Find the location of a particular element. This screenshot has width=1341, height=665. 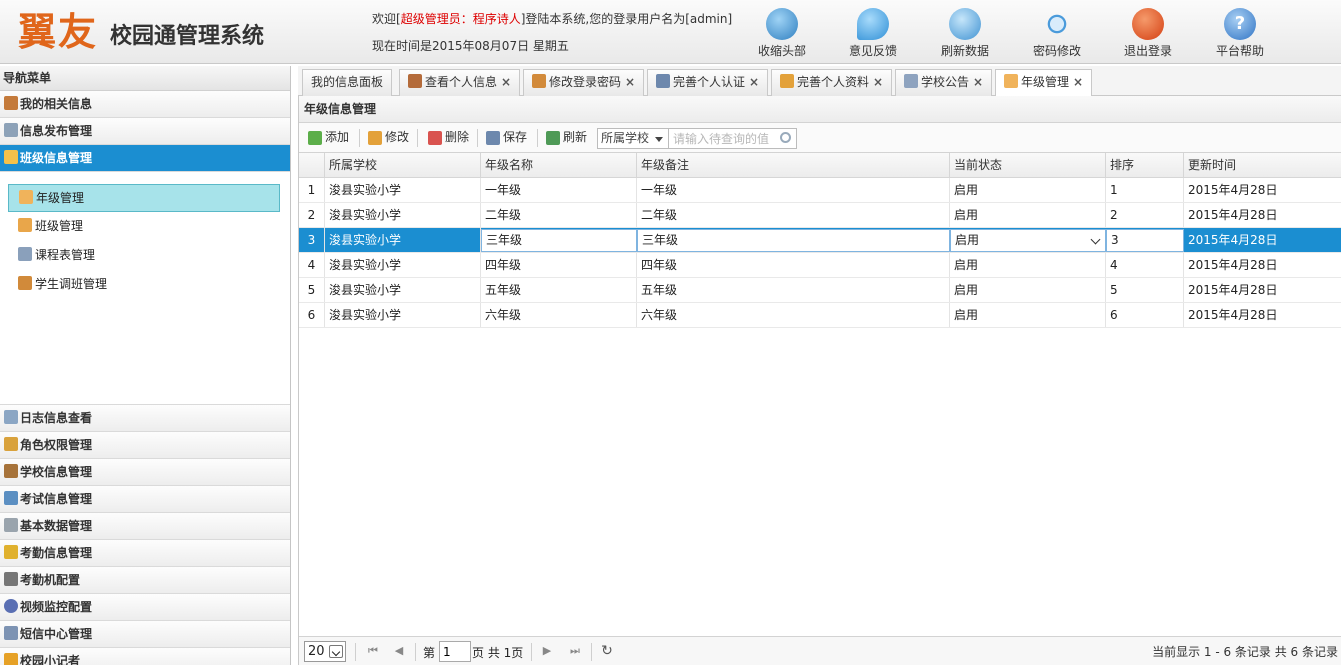

tab-verify-identity: 完善个人认证 × is located at coordinates (708, 82).